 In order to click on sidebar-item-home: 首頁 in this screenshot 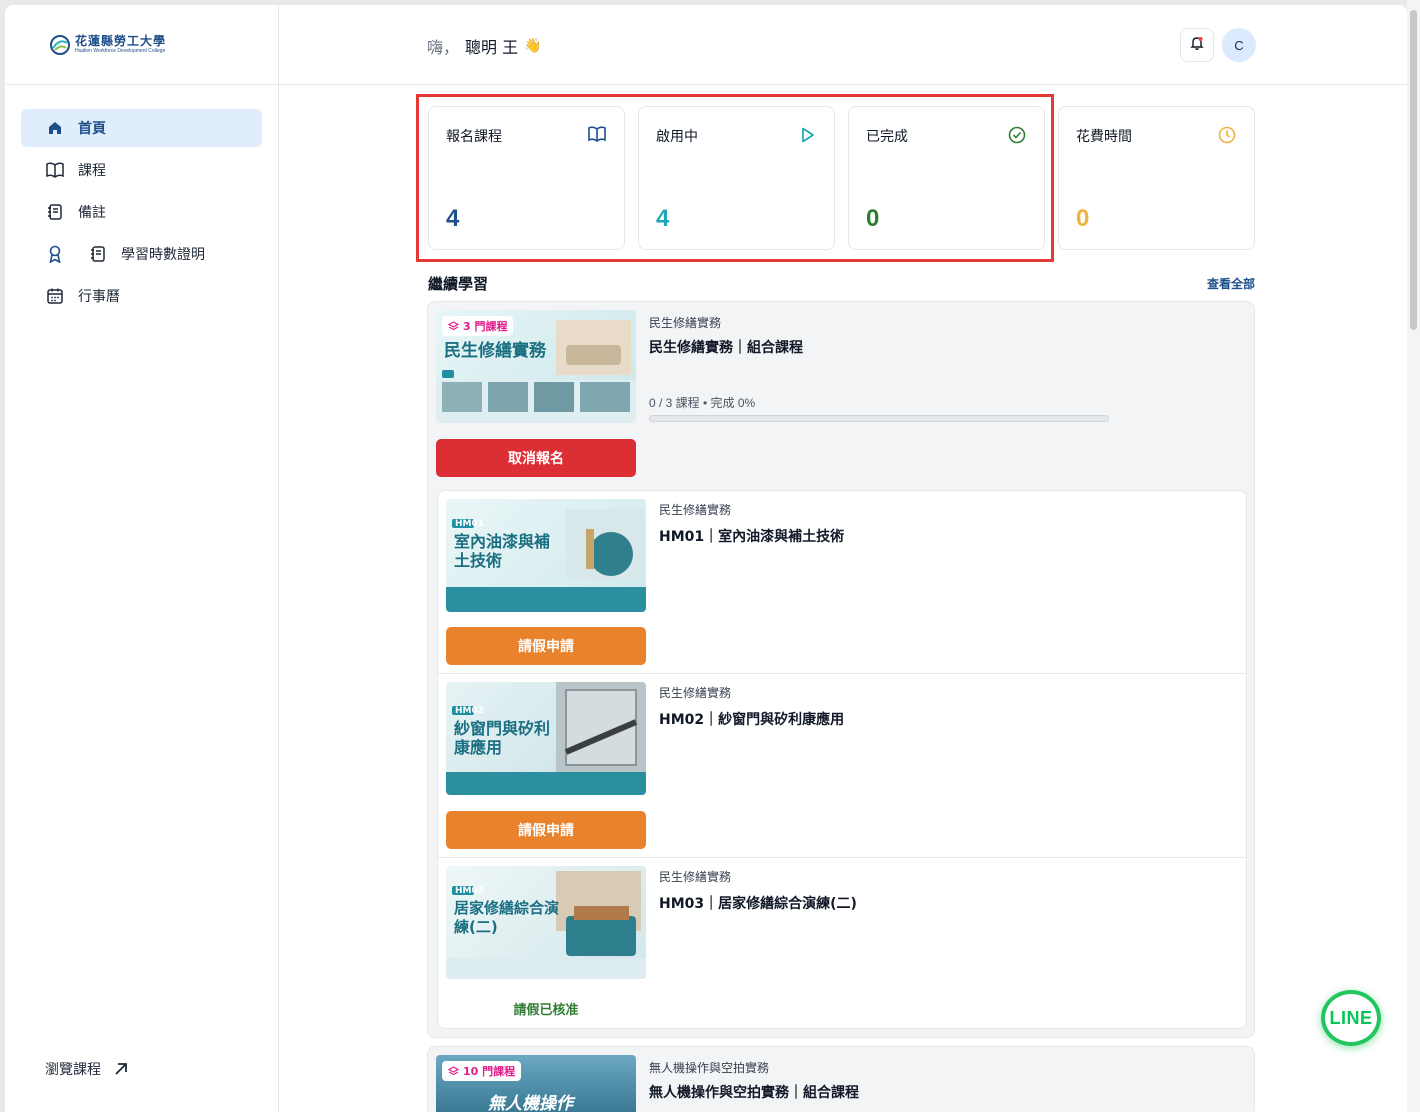, I will do `click(141, 128)`.